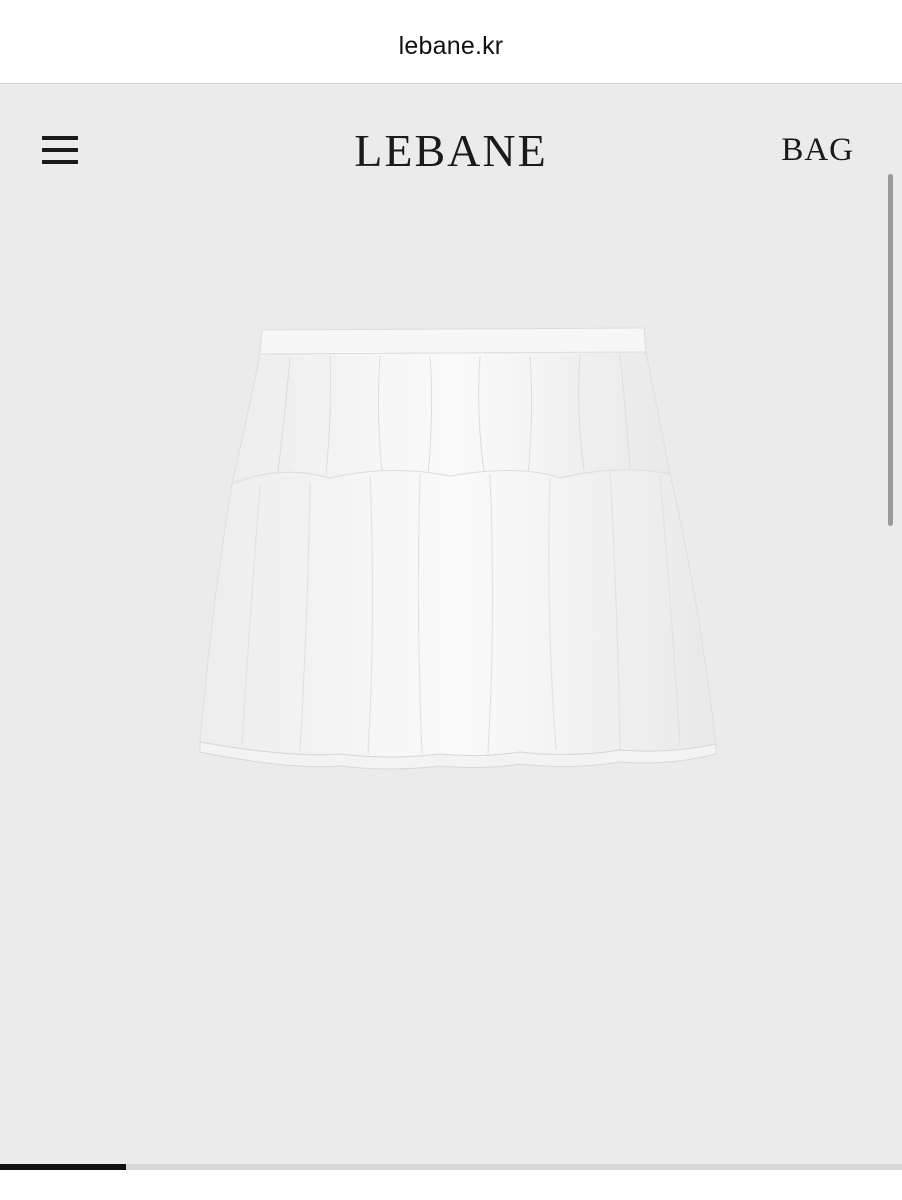 This screenshot has height=1200, width=902. I want to click on bag-link: BAG, so click(817, 150).